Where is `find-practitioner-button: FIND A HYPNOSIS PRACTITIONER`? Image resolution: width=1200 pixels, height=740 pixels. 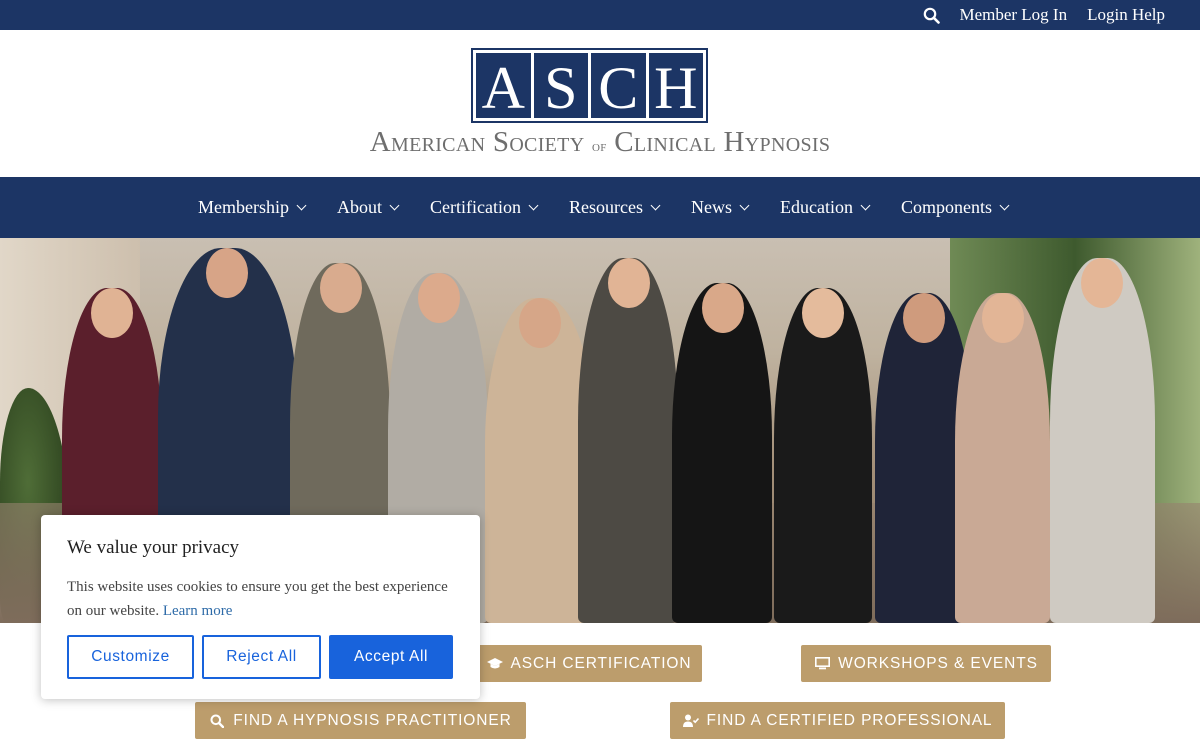
find-practitioner-button: FIND A HYPNOSIS PRACTITIONER is located at coordinates (360, 720).